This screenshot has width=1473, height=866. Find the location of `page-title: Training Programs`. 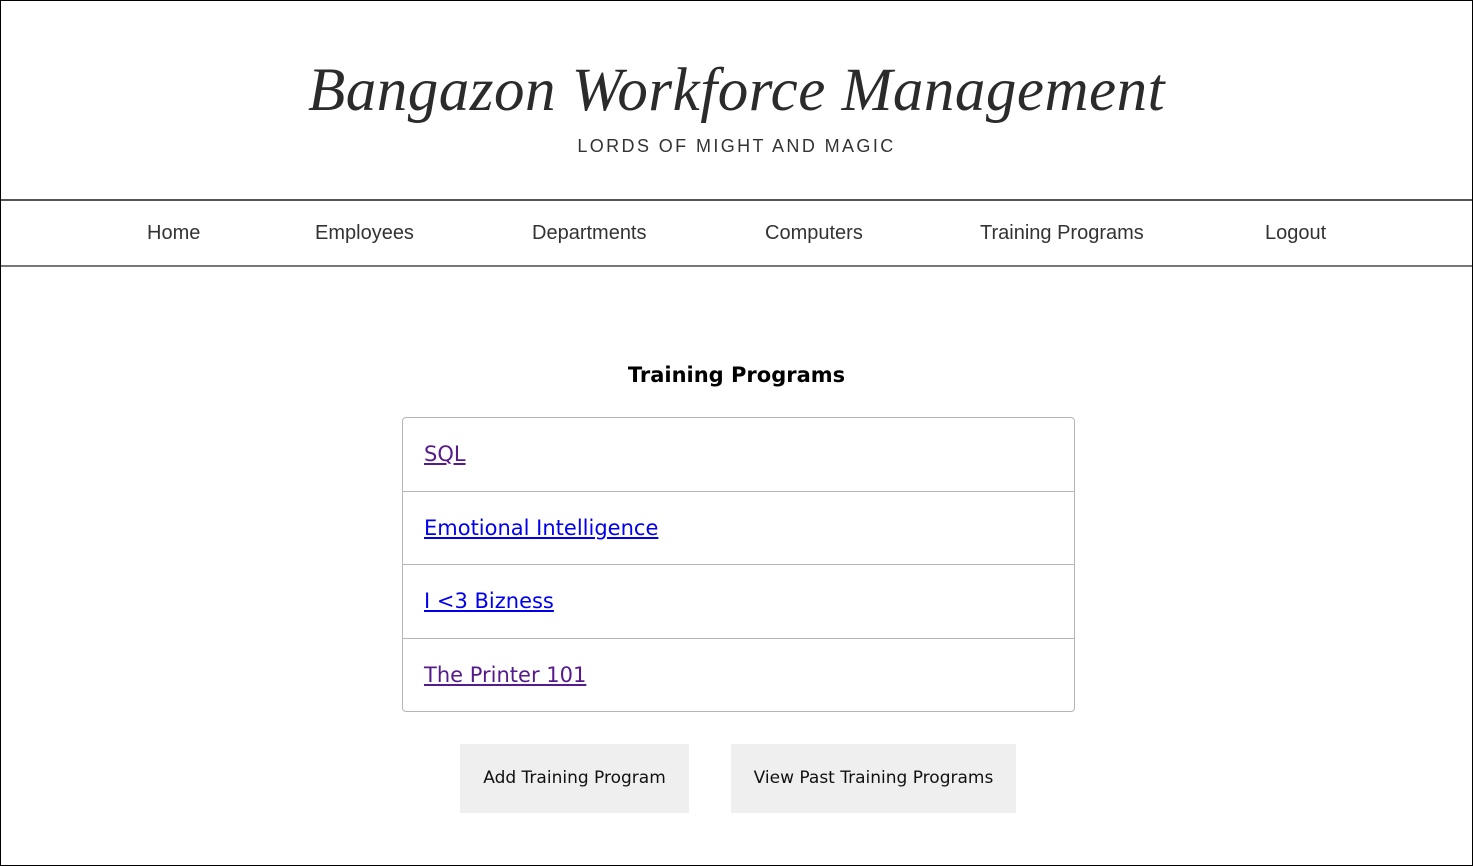

page-title: Training Programs is located at coordinates (736, 375).